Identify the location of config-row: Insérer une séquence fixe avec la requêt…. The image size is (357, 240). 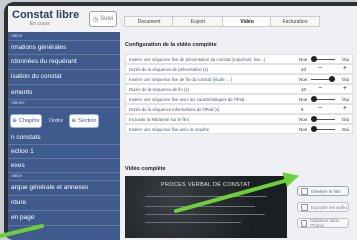
(239, 129).